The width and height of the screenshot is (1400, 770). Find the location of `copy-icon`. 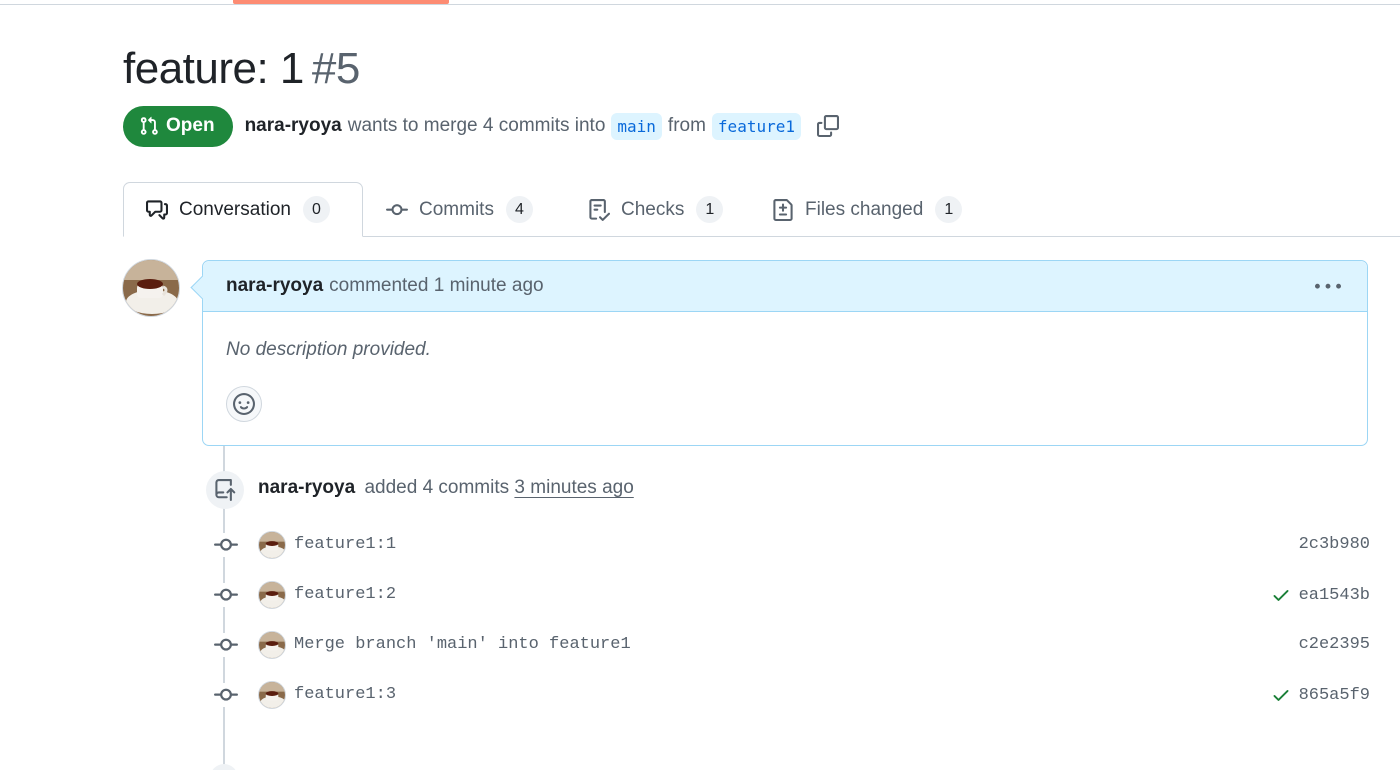

copy-icon is located at coordinates (827, 126).